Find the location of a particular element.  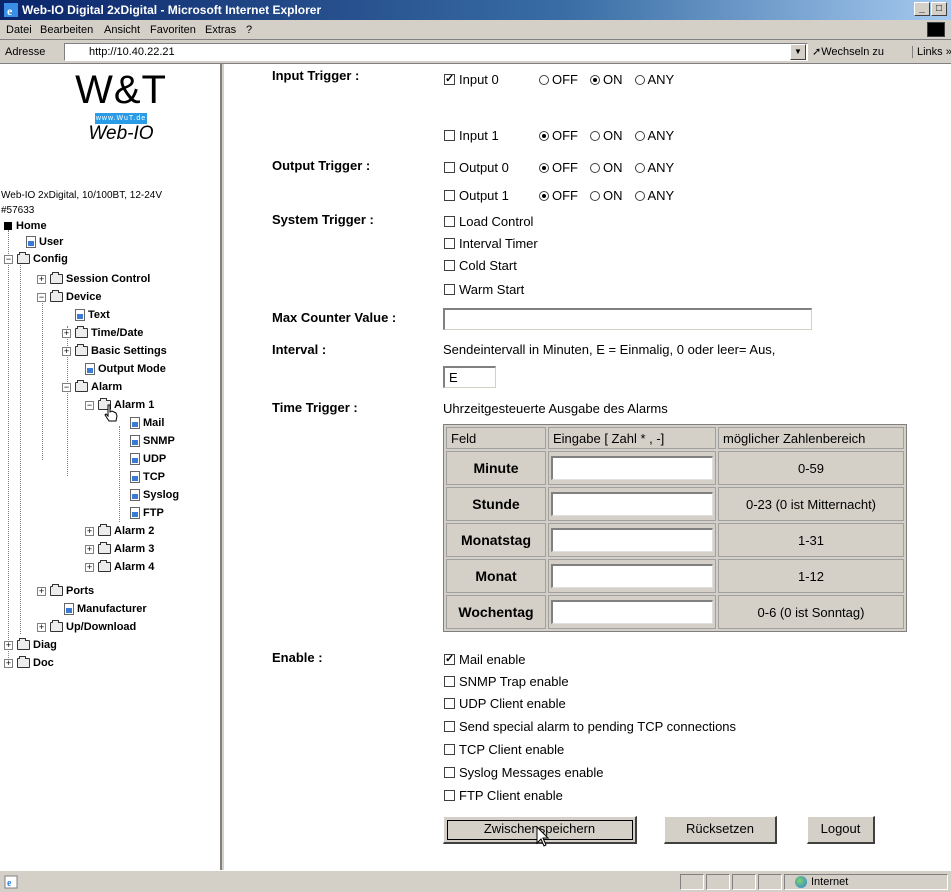

tree-item-alarm3: Alarm 3 is located at coordinates (126, 549).